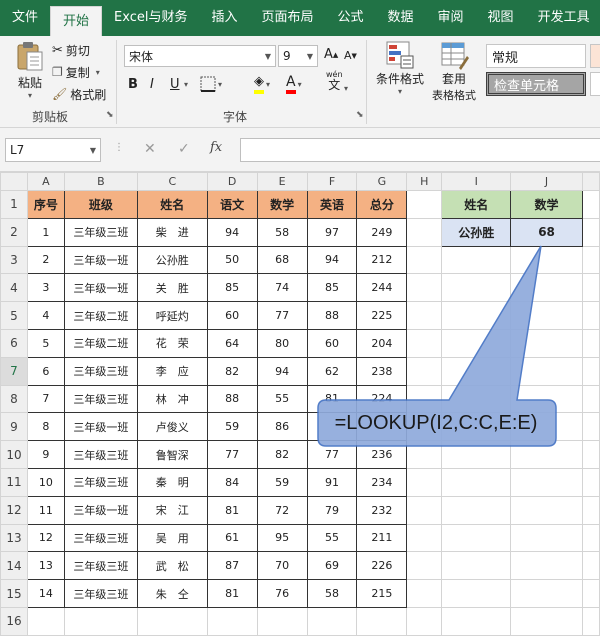 The height and width of the screenshot is (638, 600). I want to click on row-header-9: 9, so click(14, 427).